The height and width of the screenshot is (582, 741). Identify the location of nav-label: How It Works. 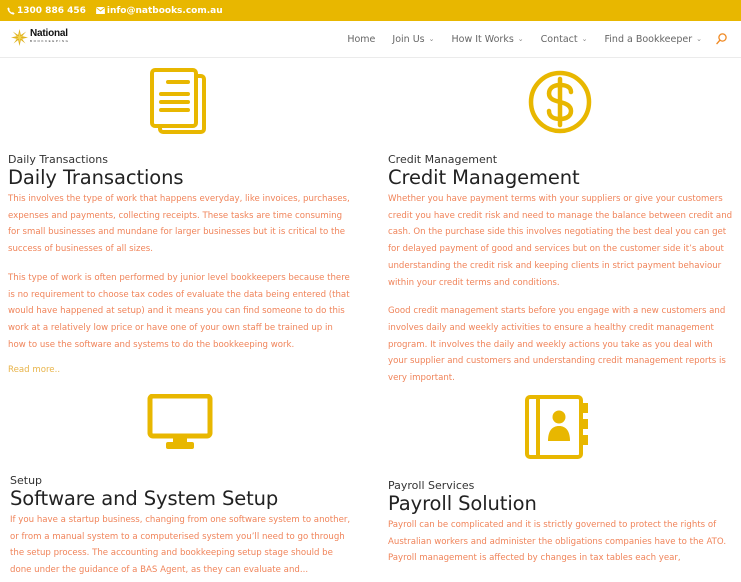
(482, 39).